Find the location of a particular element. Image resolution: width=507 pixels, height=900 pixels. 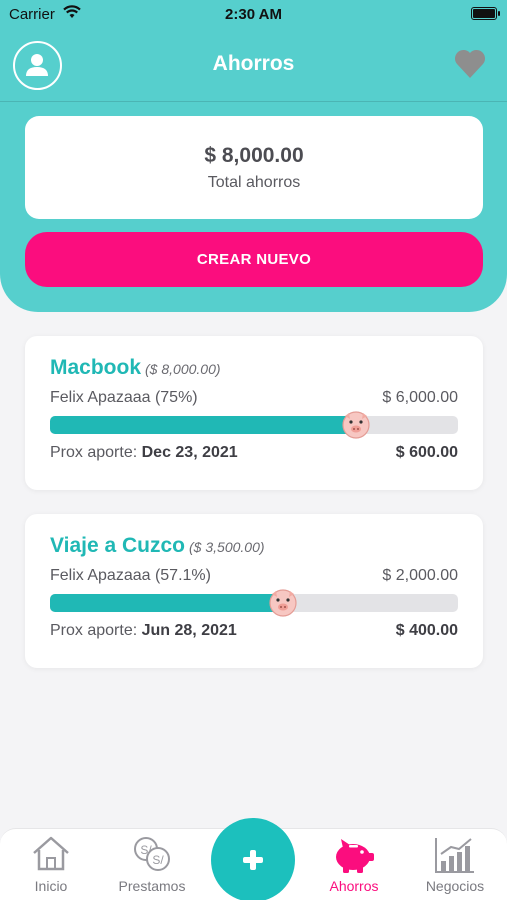

next-contribution-date: Dec 23, 2021 is located at coordinates (189, 452).